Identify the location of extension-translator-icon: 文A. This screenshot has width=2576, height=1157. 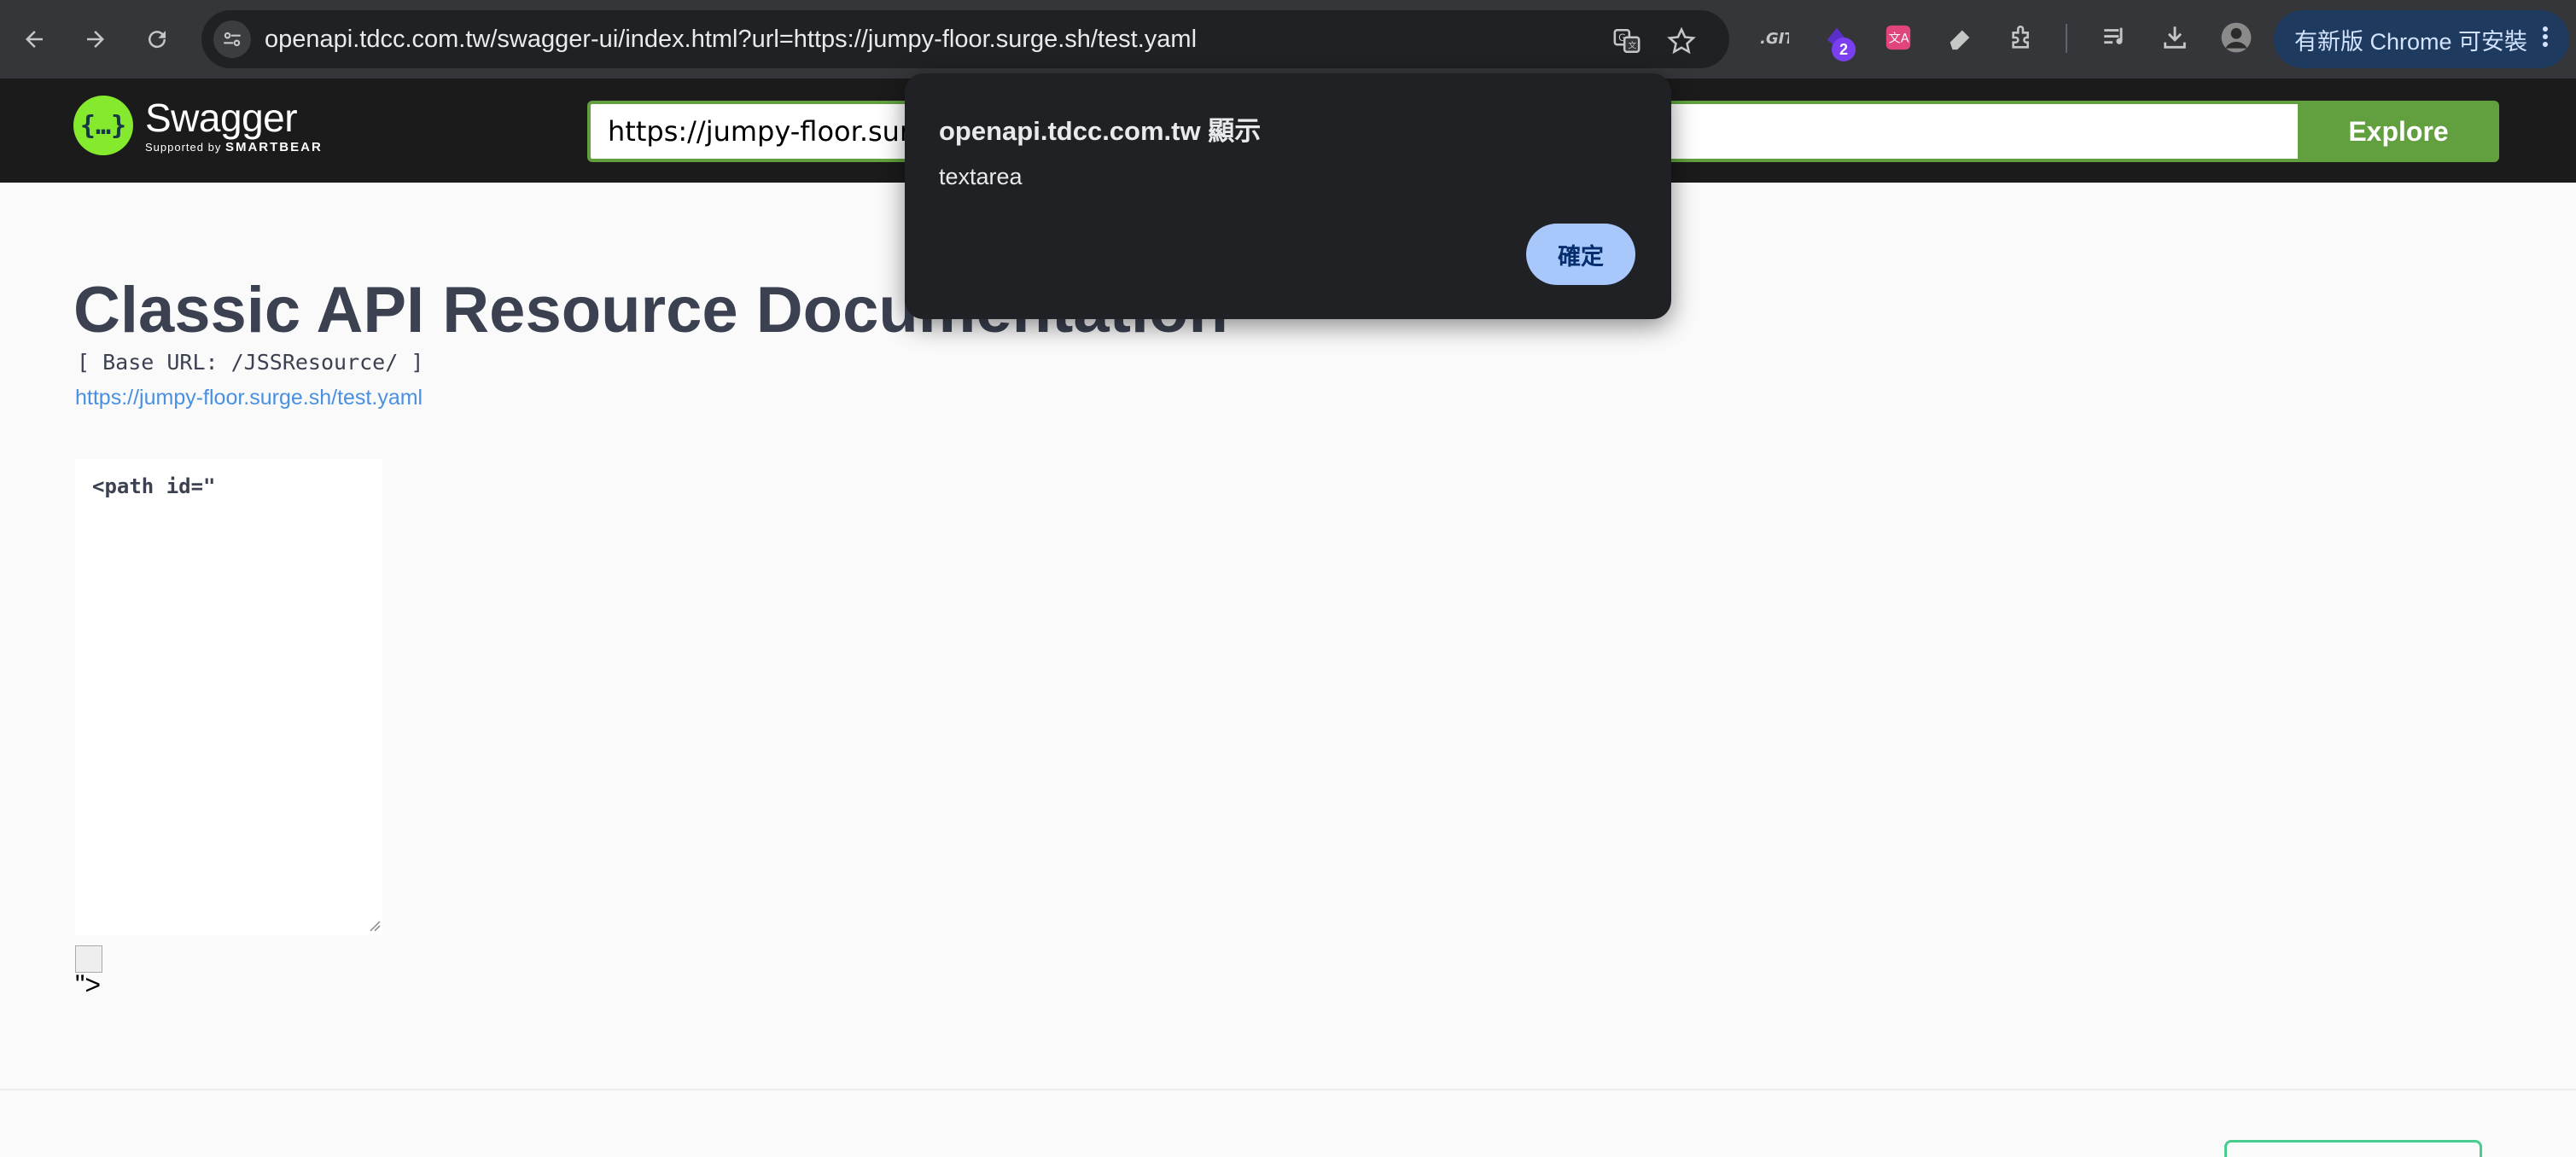
(1898, 37).